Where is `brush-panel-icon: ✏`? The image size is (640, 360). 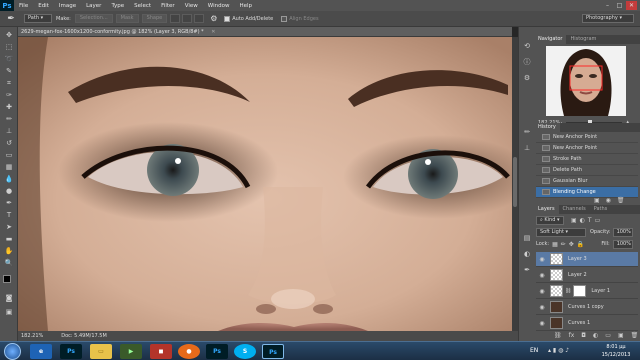 brush-panel-icon: ✏ is located at coordinates (527, 132).